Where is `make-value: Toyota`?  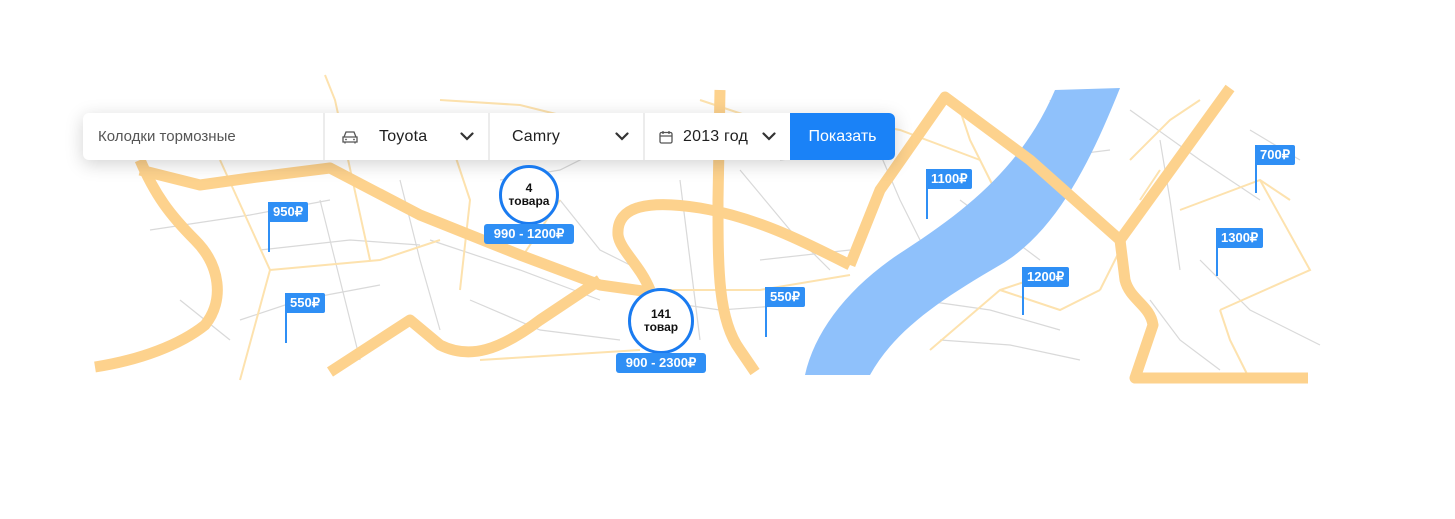
make-value: Toyota is located at coordinates (403, 136).